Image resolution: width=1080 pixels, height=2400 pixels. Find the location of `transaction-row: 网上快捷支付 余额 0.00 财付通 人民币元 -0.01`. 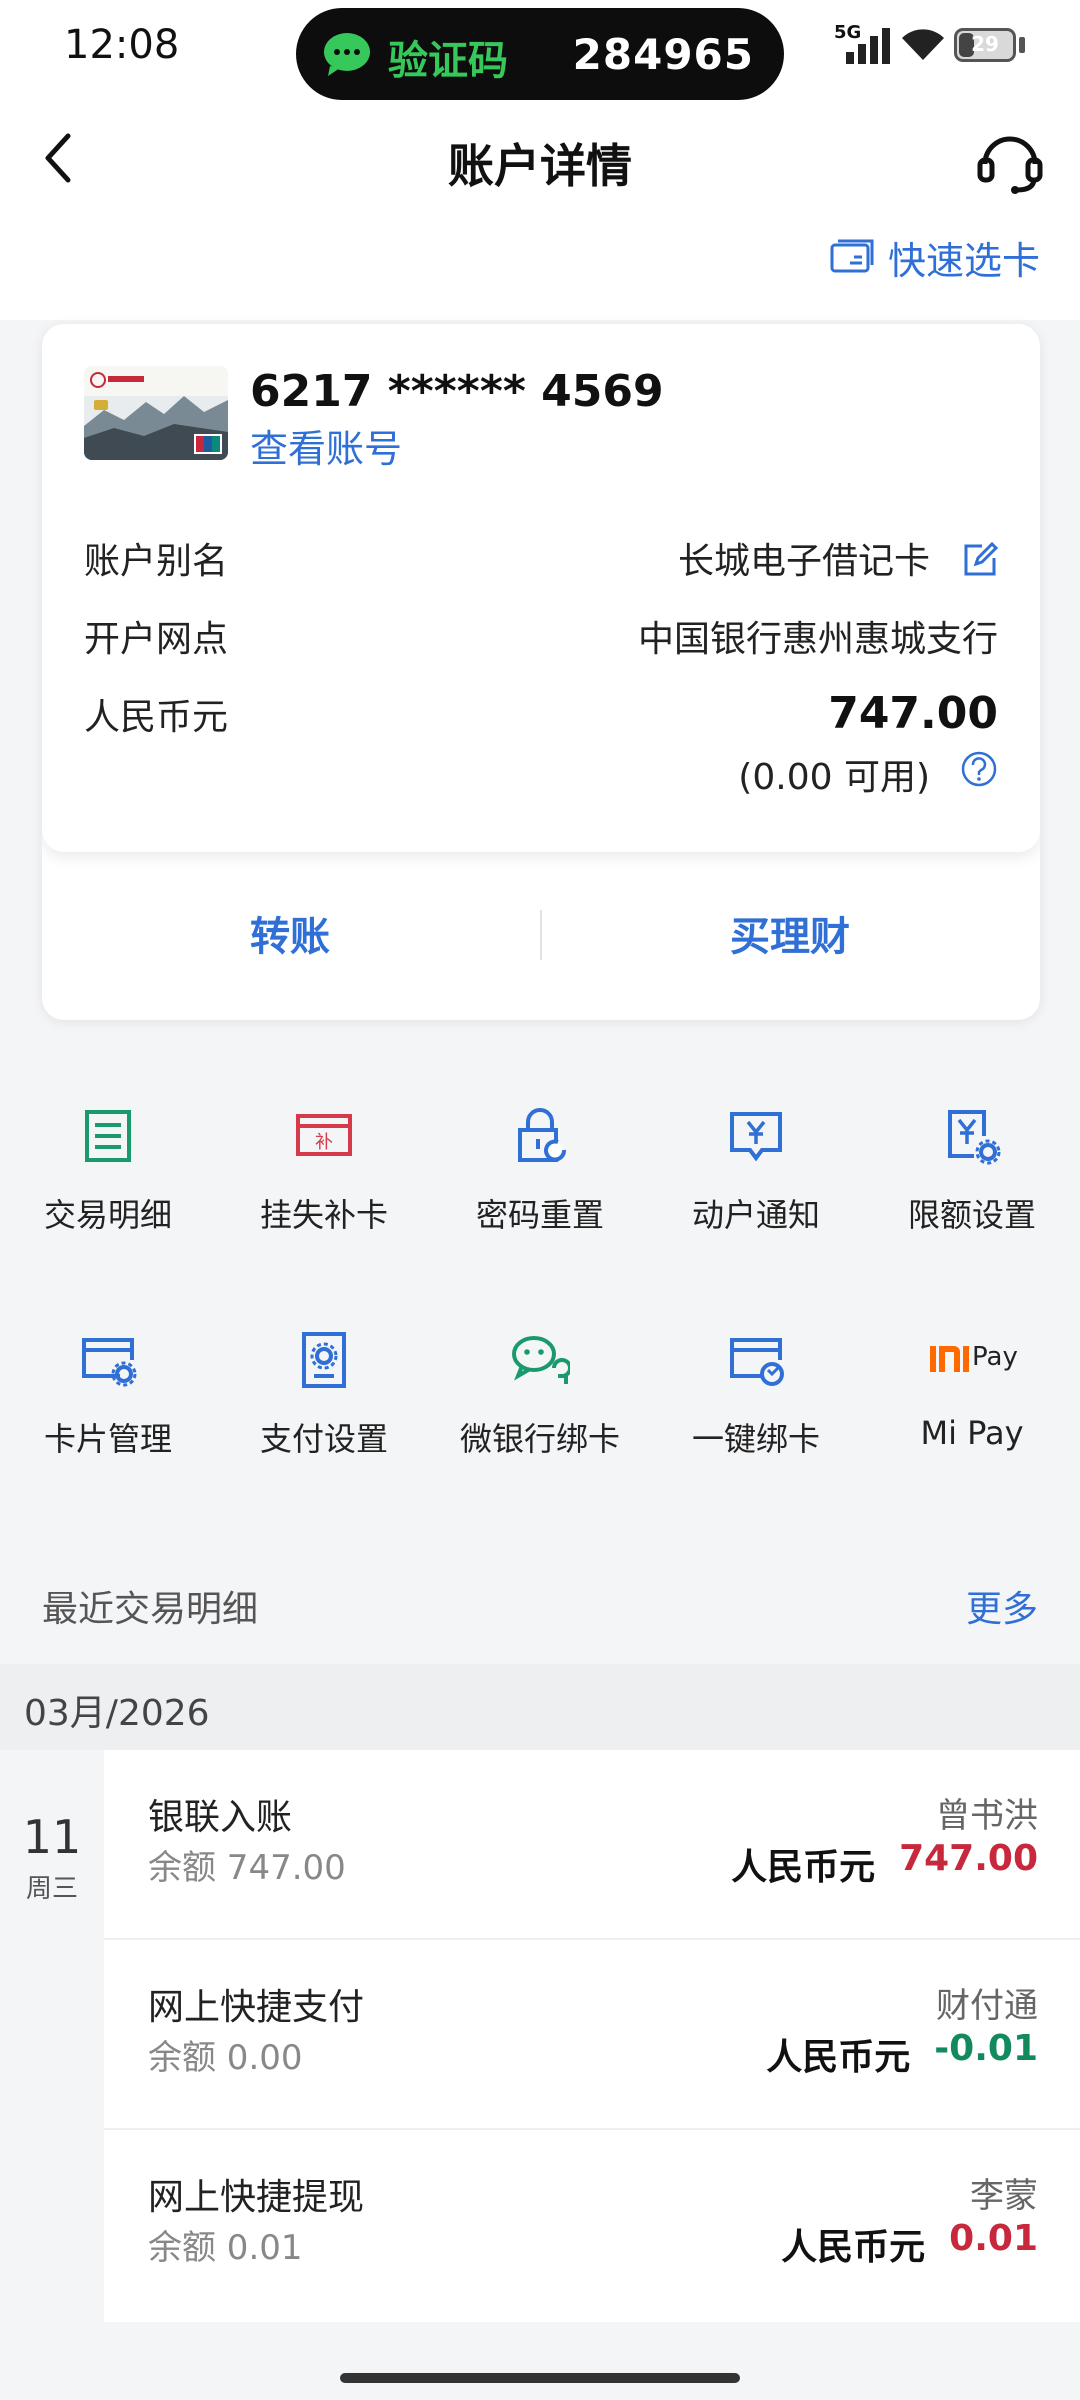

transaction-row: 网上快捷支付 余额 0.00 财付通 人民币元 -0.01 is located at coordinates (592, 2035).